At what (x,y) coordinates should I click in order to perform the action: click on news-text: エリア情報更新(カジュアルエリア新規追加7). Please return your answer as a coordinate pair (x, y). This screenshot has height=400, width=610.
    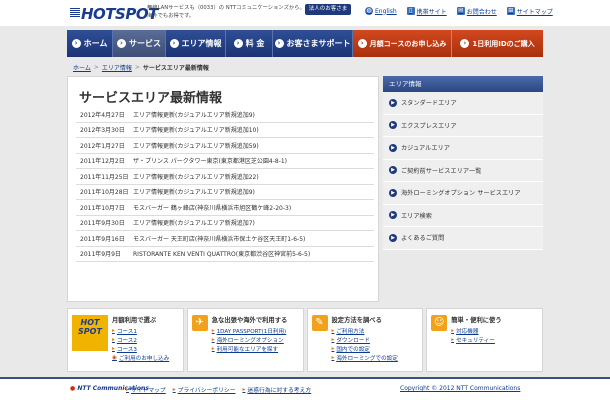
    Looking at the image, I should click on (194, 224).